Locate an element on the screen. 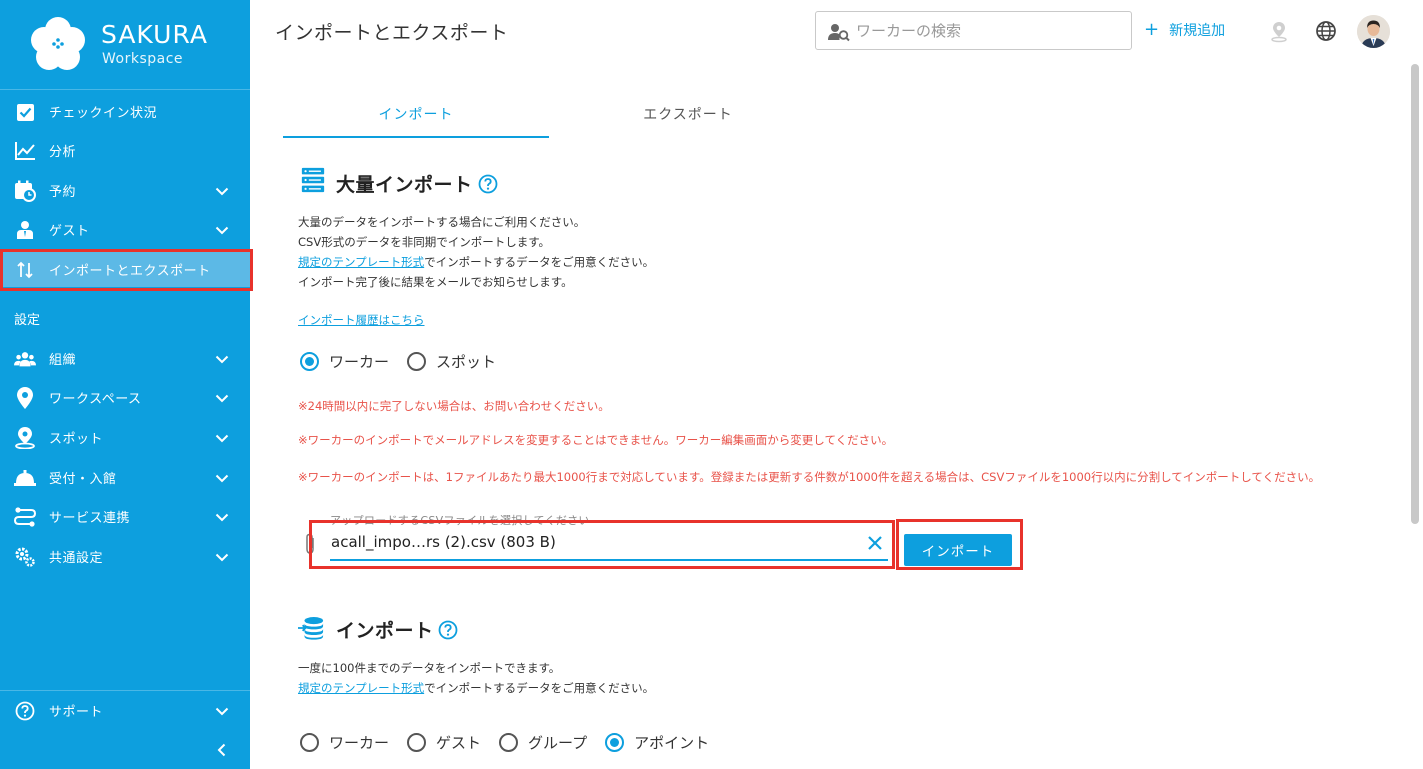 The height and width of the screenshot is (769, 1423). user-avatar-icon is located at coordinates (1373, 31).